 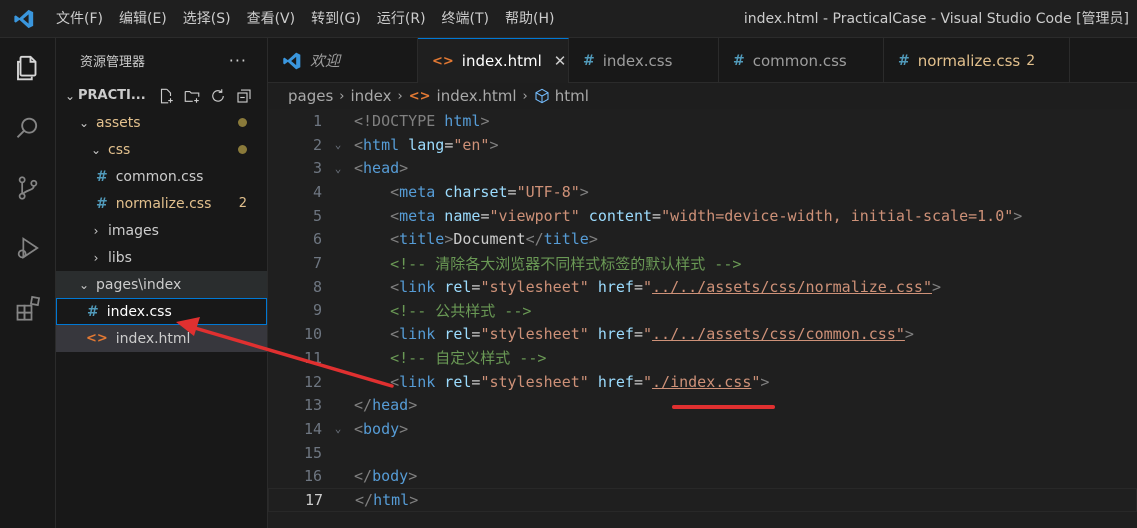 What do you see at coordinates (468, 358) in the screenshot?
I see `code-comment: <!-- 自定义样式 -->` at bounding box center [468, 358].